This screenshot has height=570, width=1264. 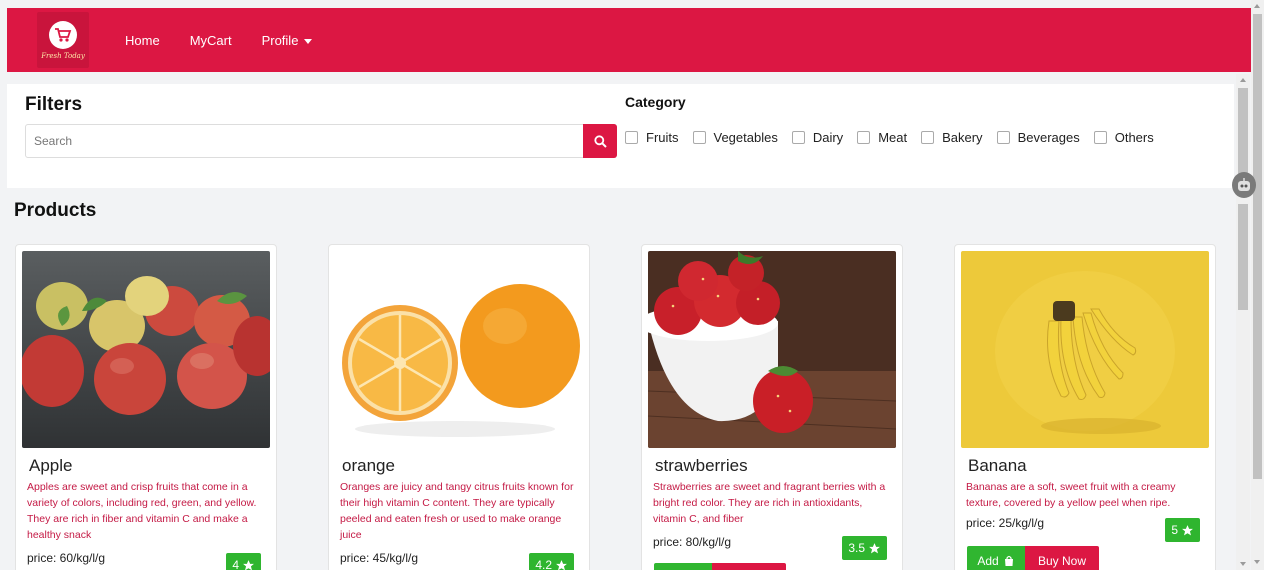 I want to click on category-bakery: Bakery, so click(x=952, y=137).